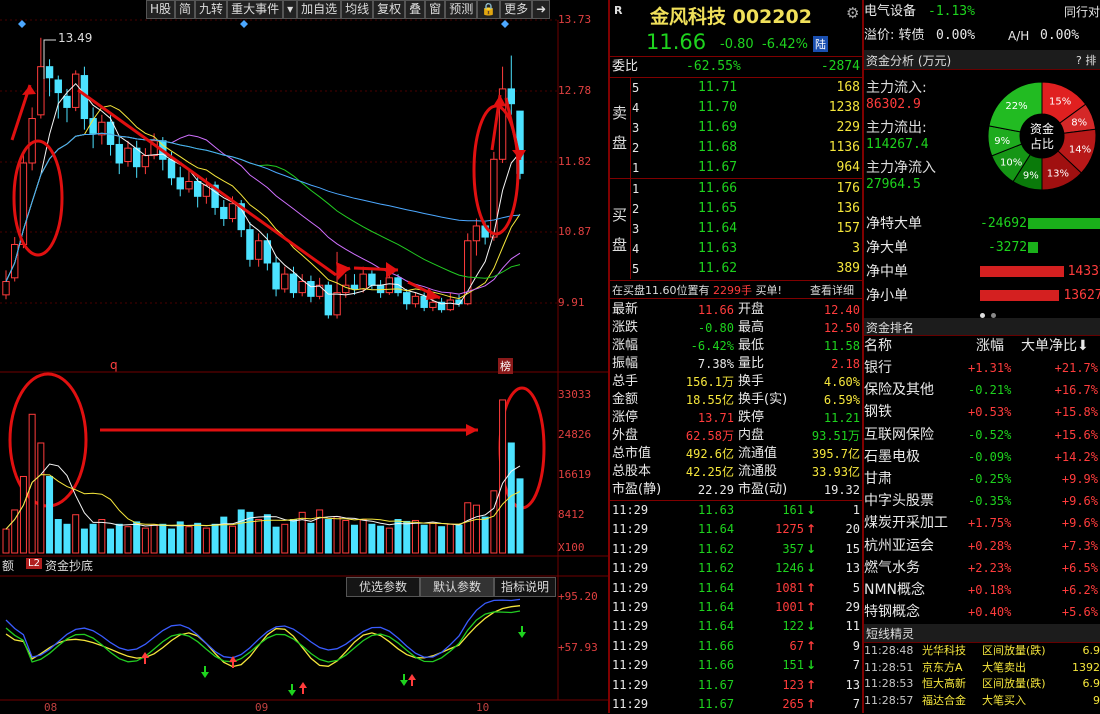 Image resolution: width=1100 pixels, height=714 pixels. I want to click on toolbar-button: 重大事件, so click(255, 9).